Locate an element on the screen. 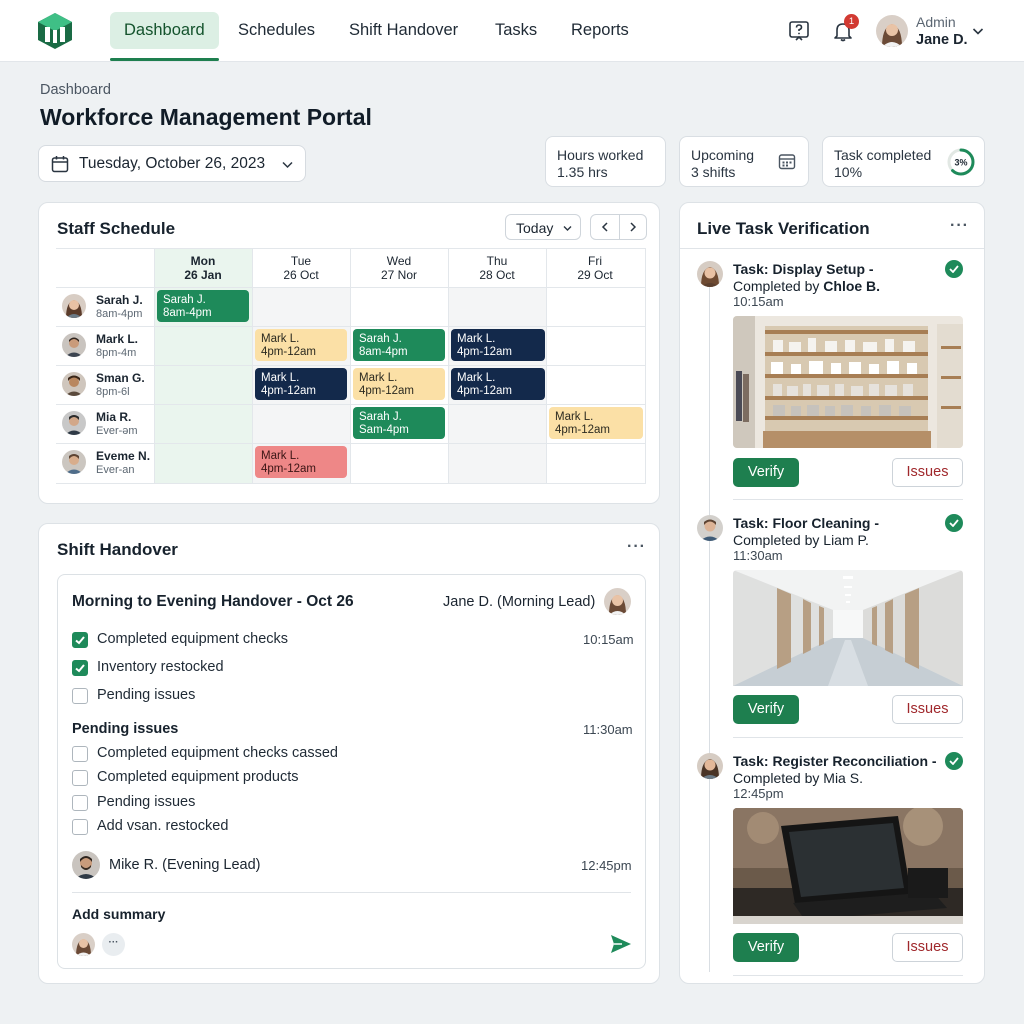  task-completed-by: Completed by Mia S. is located at coordinates (798, 778).